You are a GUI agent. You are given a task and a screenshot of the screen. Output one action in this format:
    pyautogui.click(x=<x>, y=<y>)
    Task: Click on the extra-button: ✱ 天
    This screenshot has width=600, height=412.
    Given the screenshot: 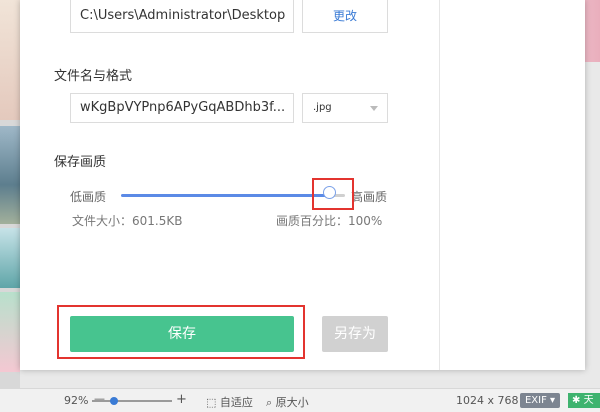 What is the action you would take?
    pyautogui.click(x=584, y=400)
    